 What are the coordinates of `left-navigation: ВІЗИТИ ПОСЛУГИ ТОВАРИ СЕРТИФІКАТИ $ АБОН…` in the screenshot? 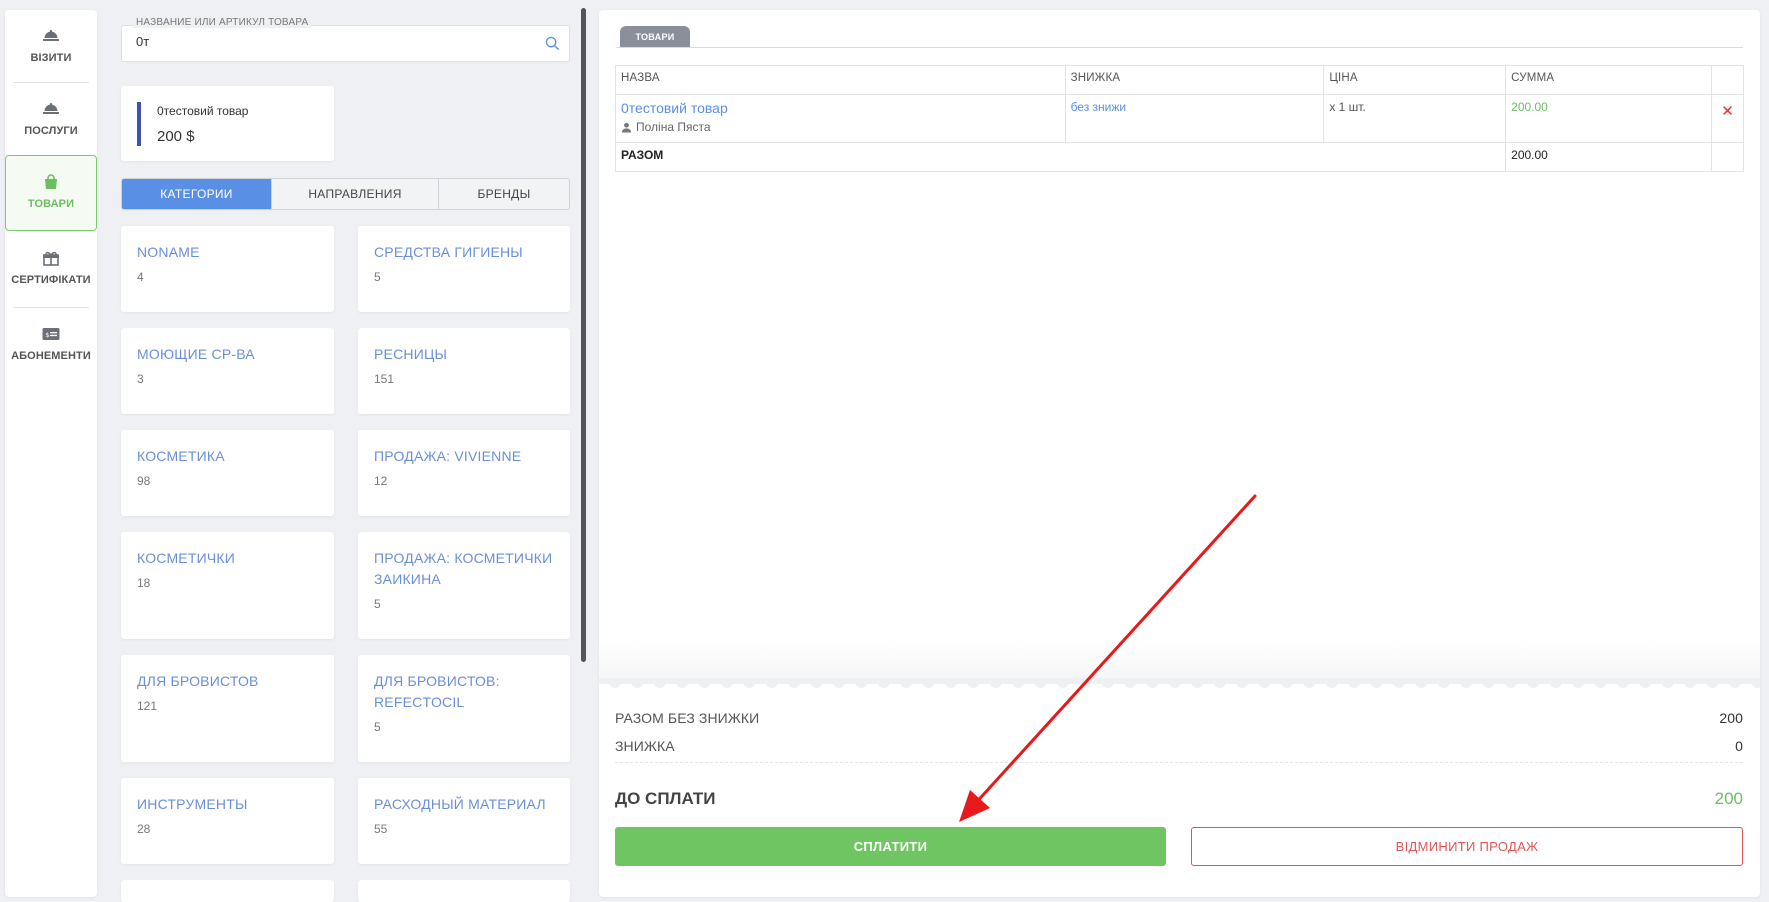 It's located at (51, 453).